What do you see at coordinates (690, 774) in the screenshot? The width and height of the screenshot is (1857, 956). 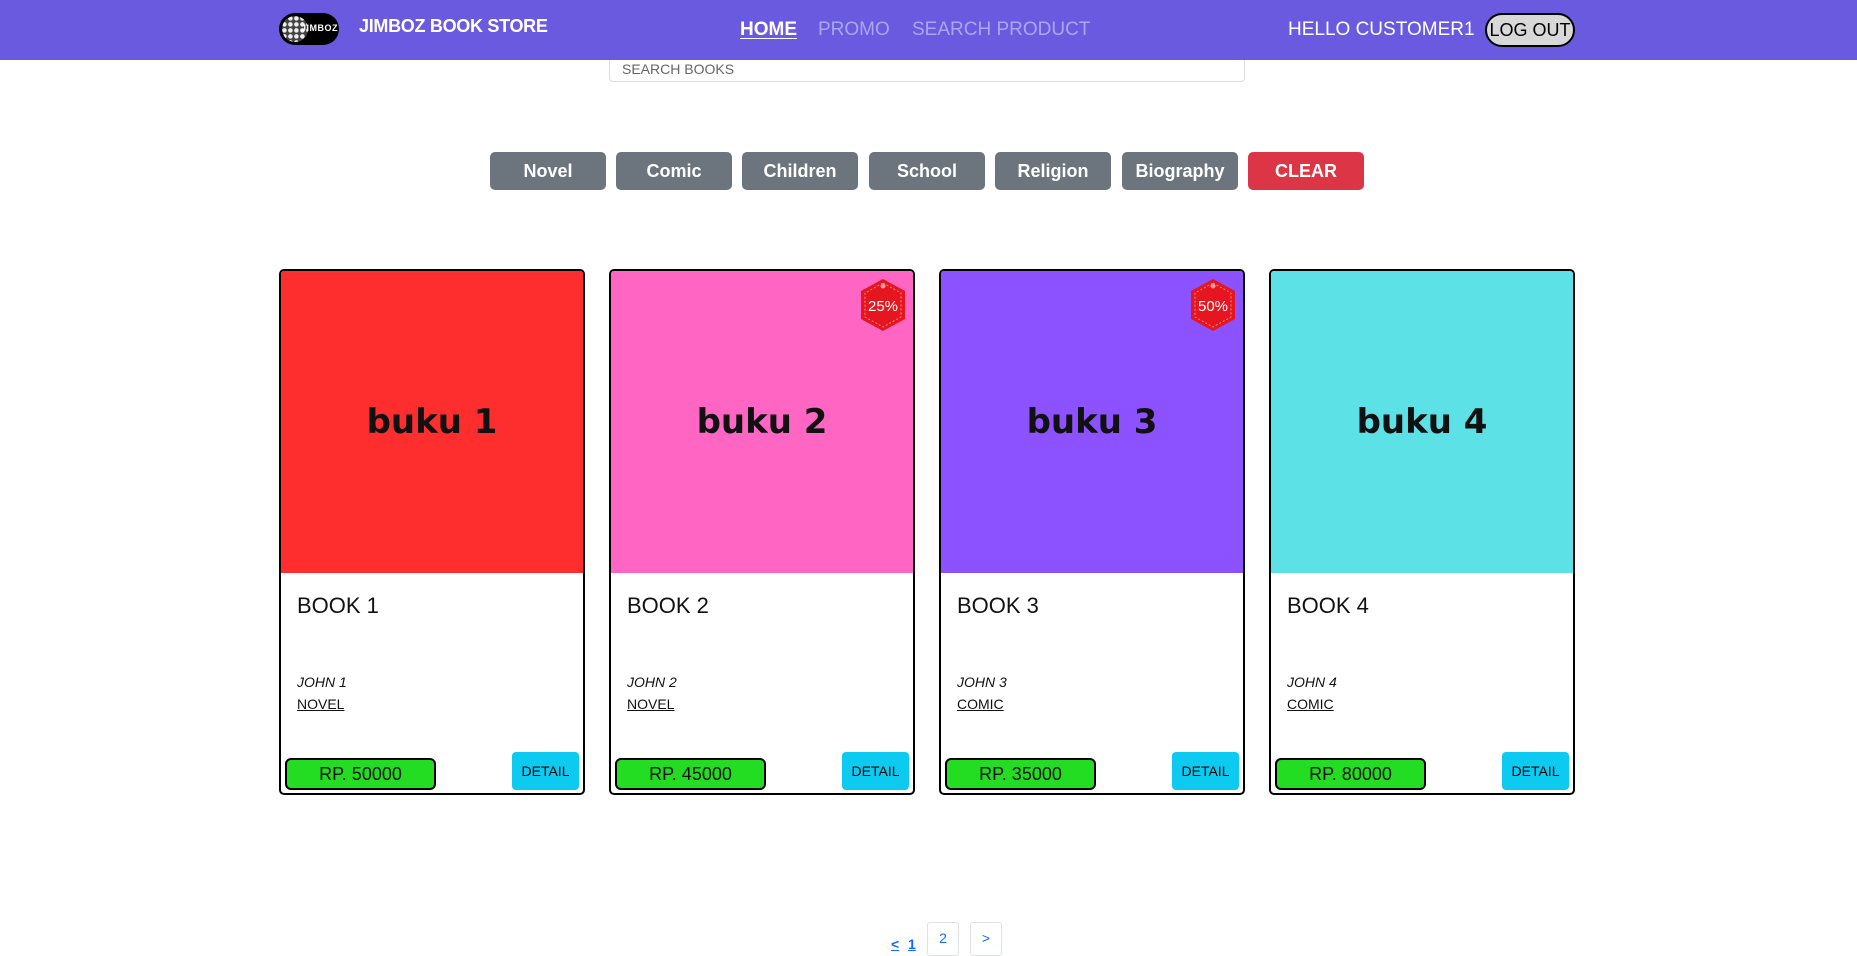 I see `price-badge: RP. 45000` at bounding box center [690, 774].